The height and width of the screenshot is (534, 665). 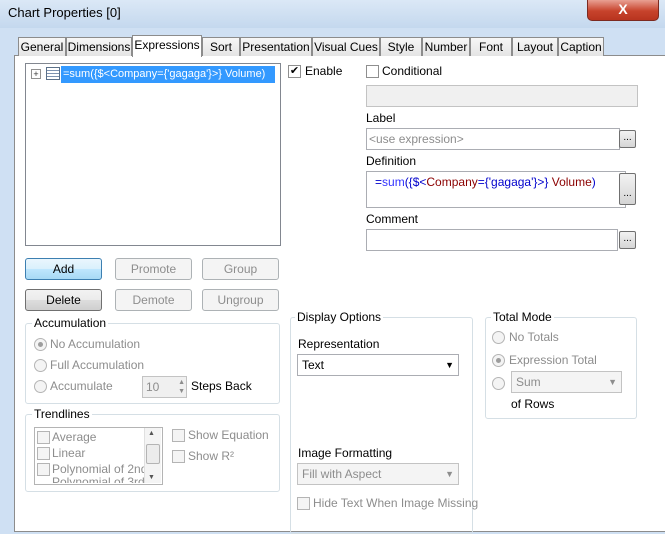 What do you see at coordinates (69, 453) in the screenshot?
I see `trend-item: Linear` at bounding box center [69, 453].